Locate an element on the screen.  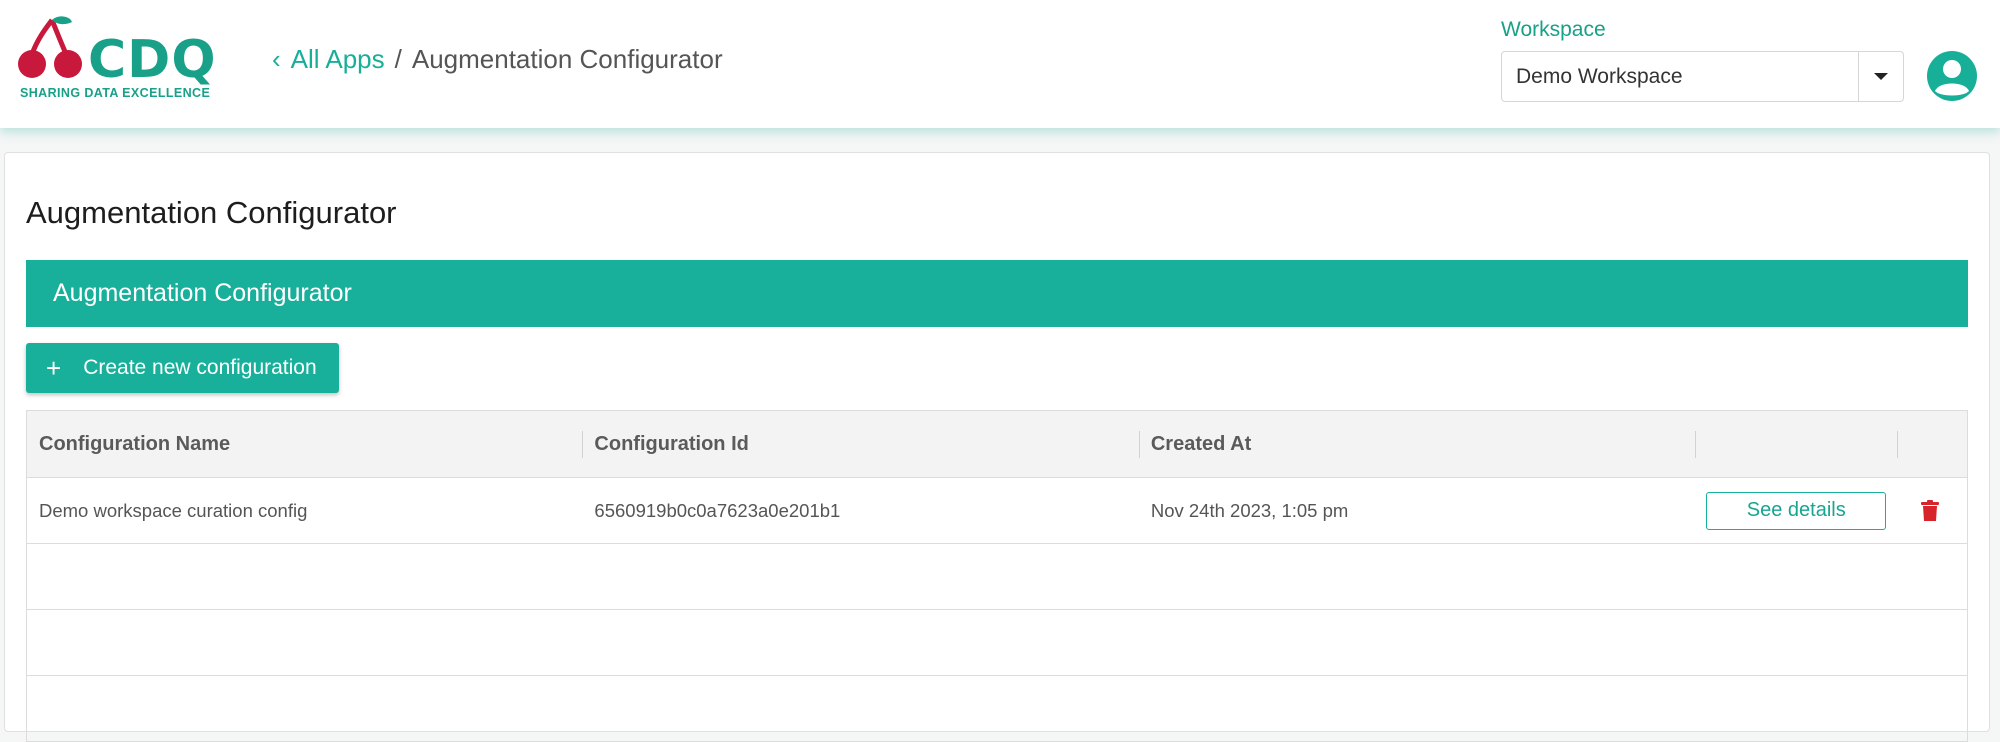
plus-icon: + is located at coordinates (54, 368).